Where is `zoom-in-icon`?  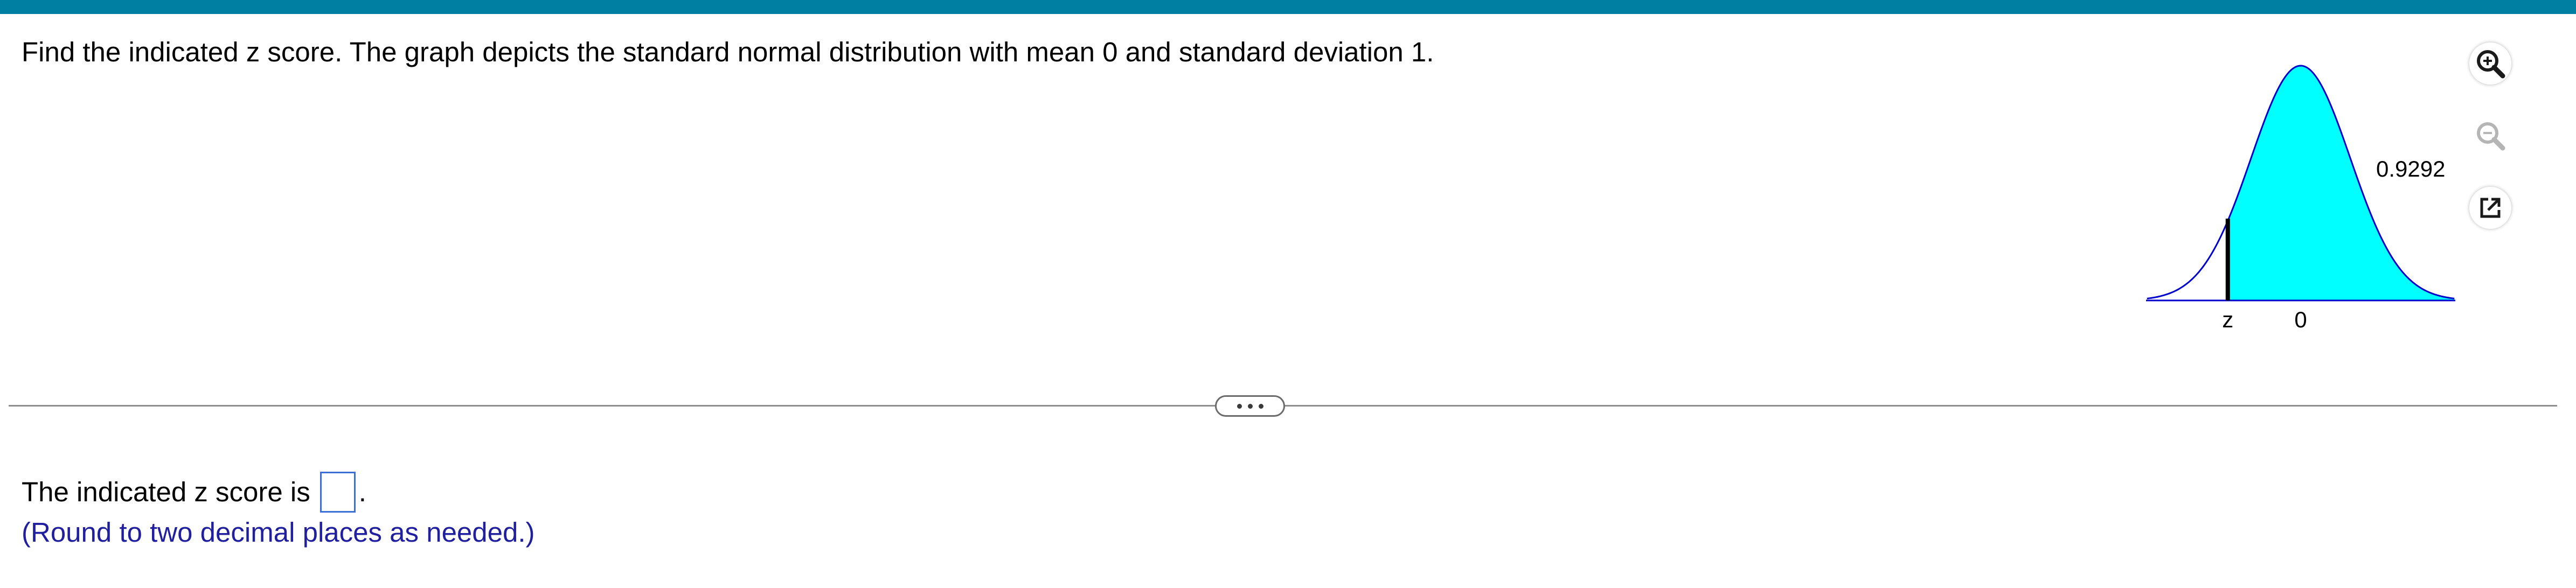 zoom-in-icon is located at coordinates (2491, 64).